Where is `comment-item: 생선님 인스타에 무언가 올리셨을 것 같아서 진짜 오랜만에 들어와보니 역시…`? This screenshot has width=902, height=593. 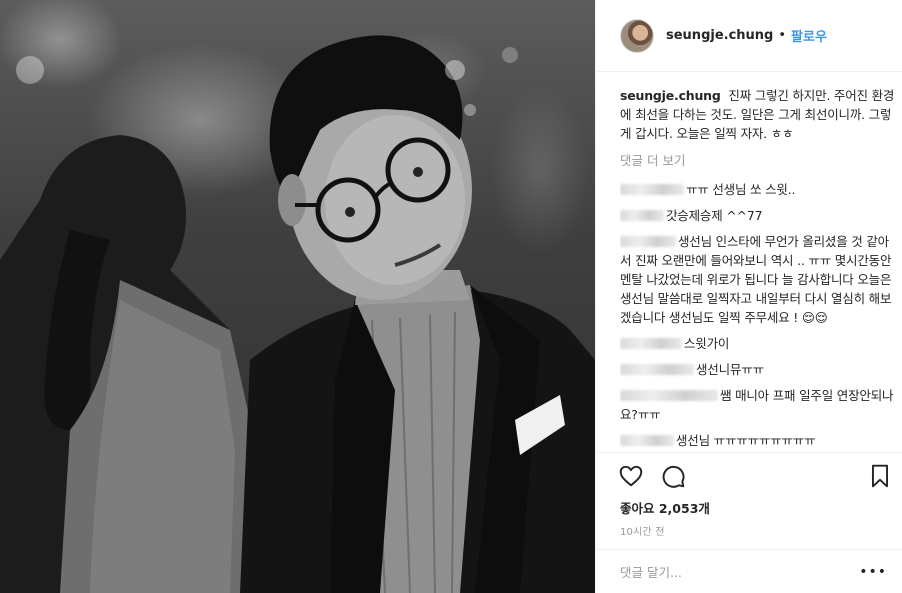 comment-item: 생선님 인스타에 무언가 올리셨을 것 같아서 진짜 오랜만에 들어와보니 역시… is located at coordinates (758, 279).